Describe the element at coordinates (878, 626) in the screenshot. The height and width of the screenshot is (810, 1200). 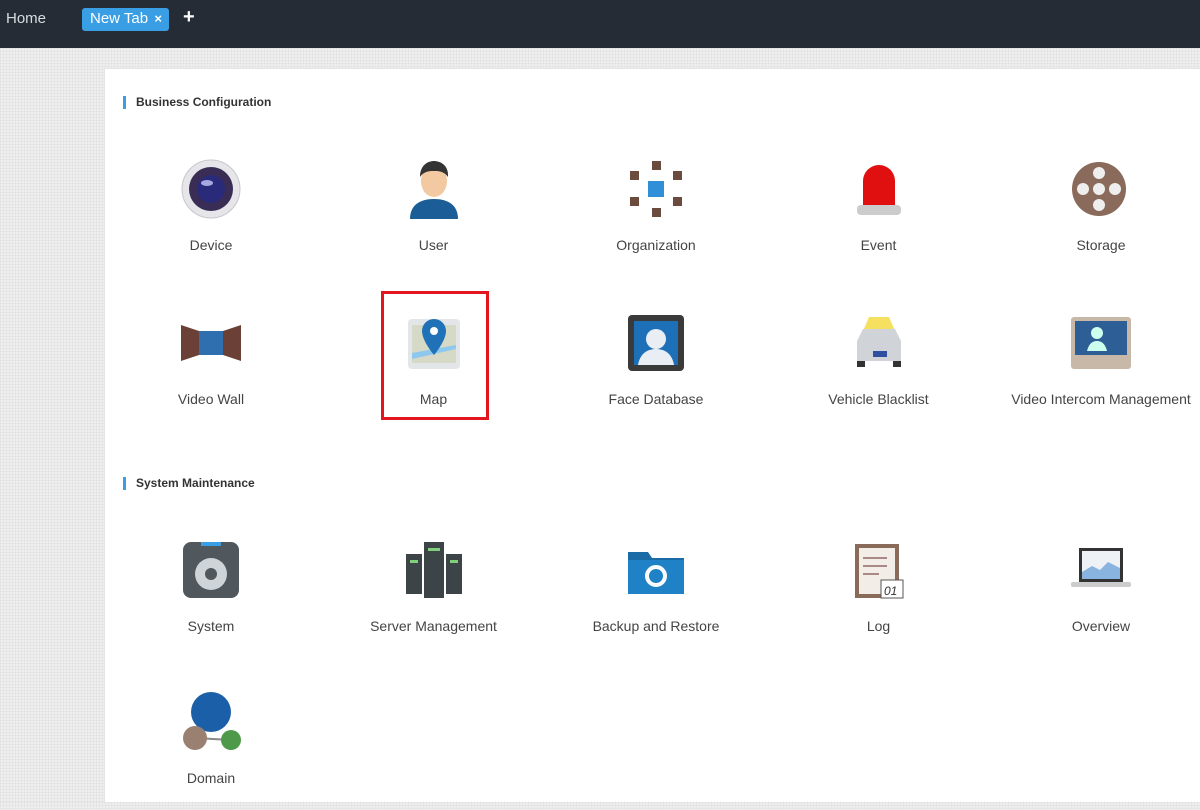
I see `tile-label: Log` at that location.